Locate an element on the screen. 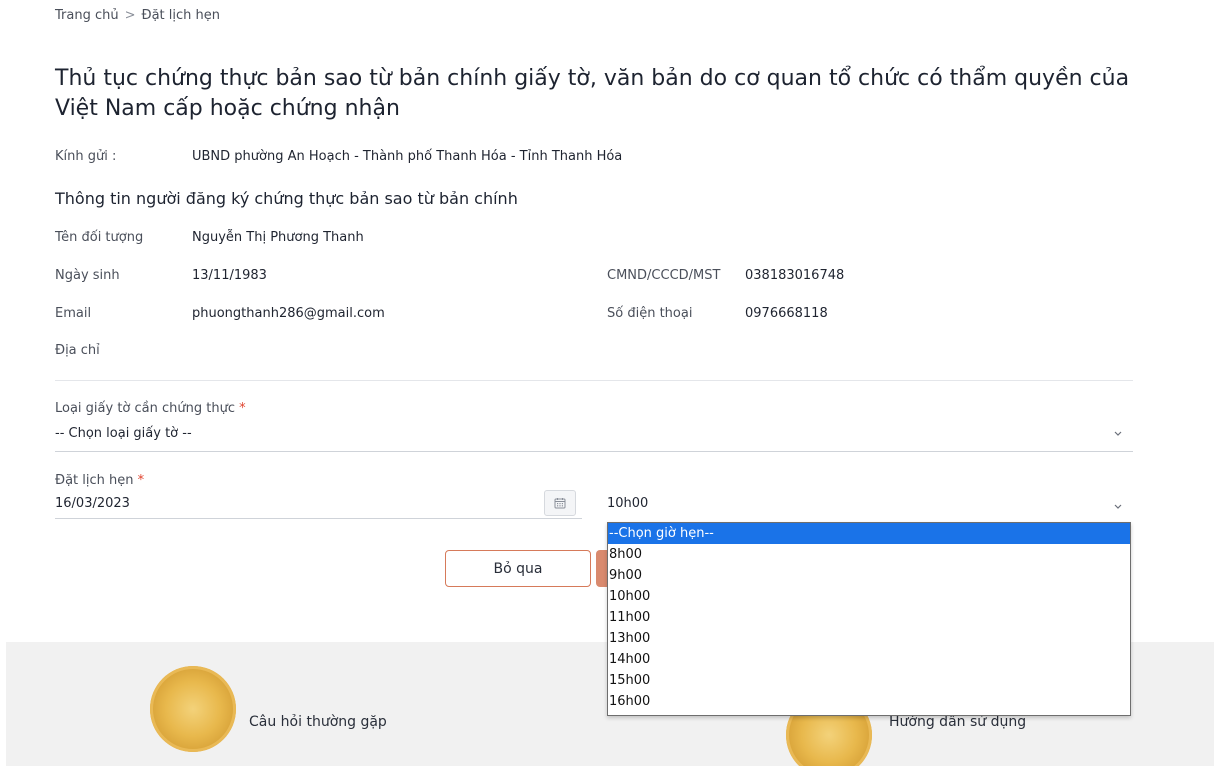 This screenshot has height=766, width=1214. time-option: 8h00 is located at coordinates (869, 554).